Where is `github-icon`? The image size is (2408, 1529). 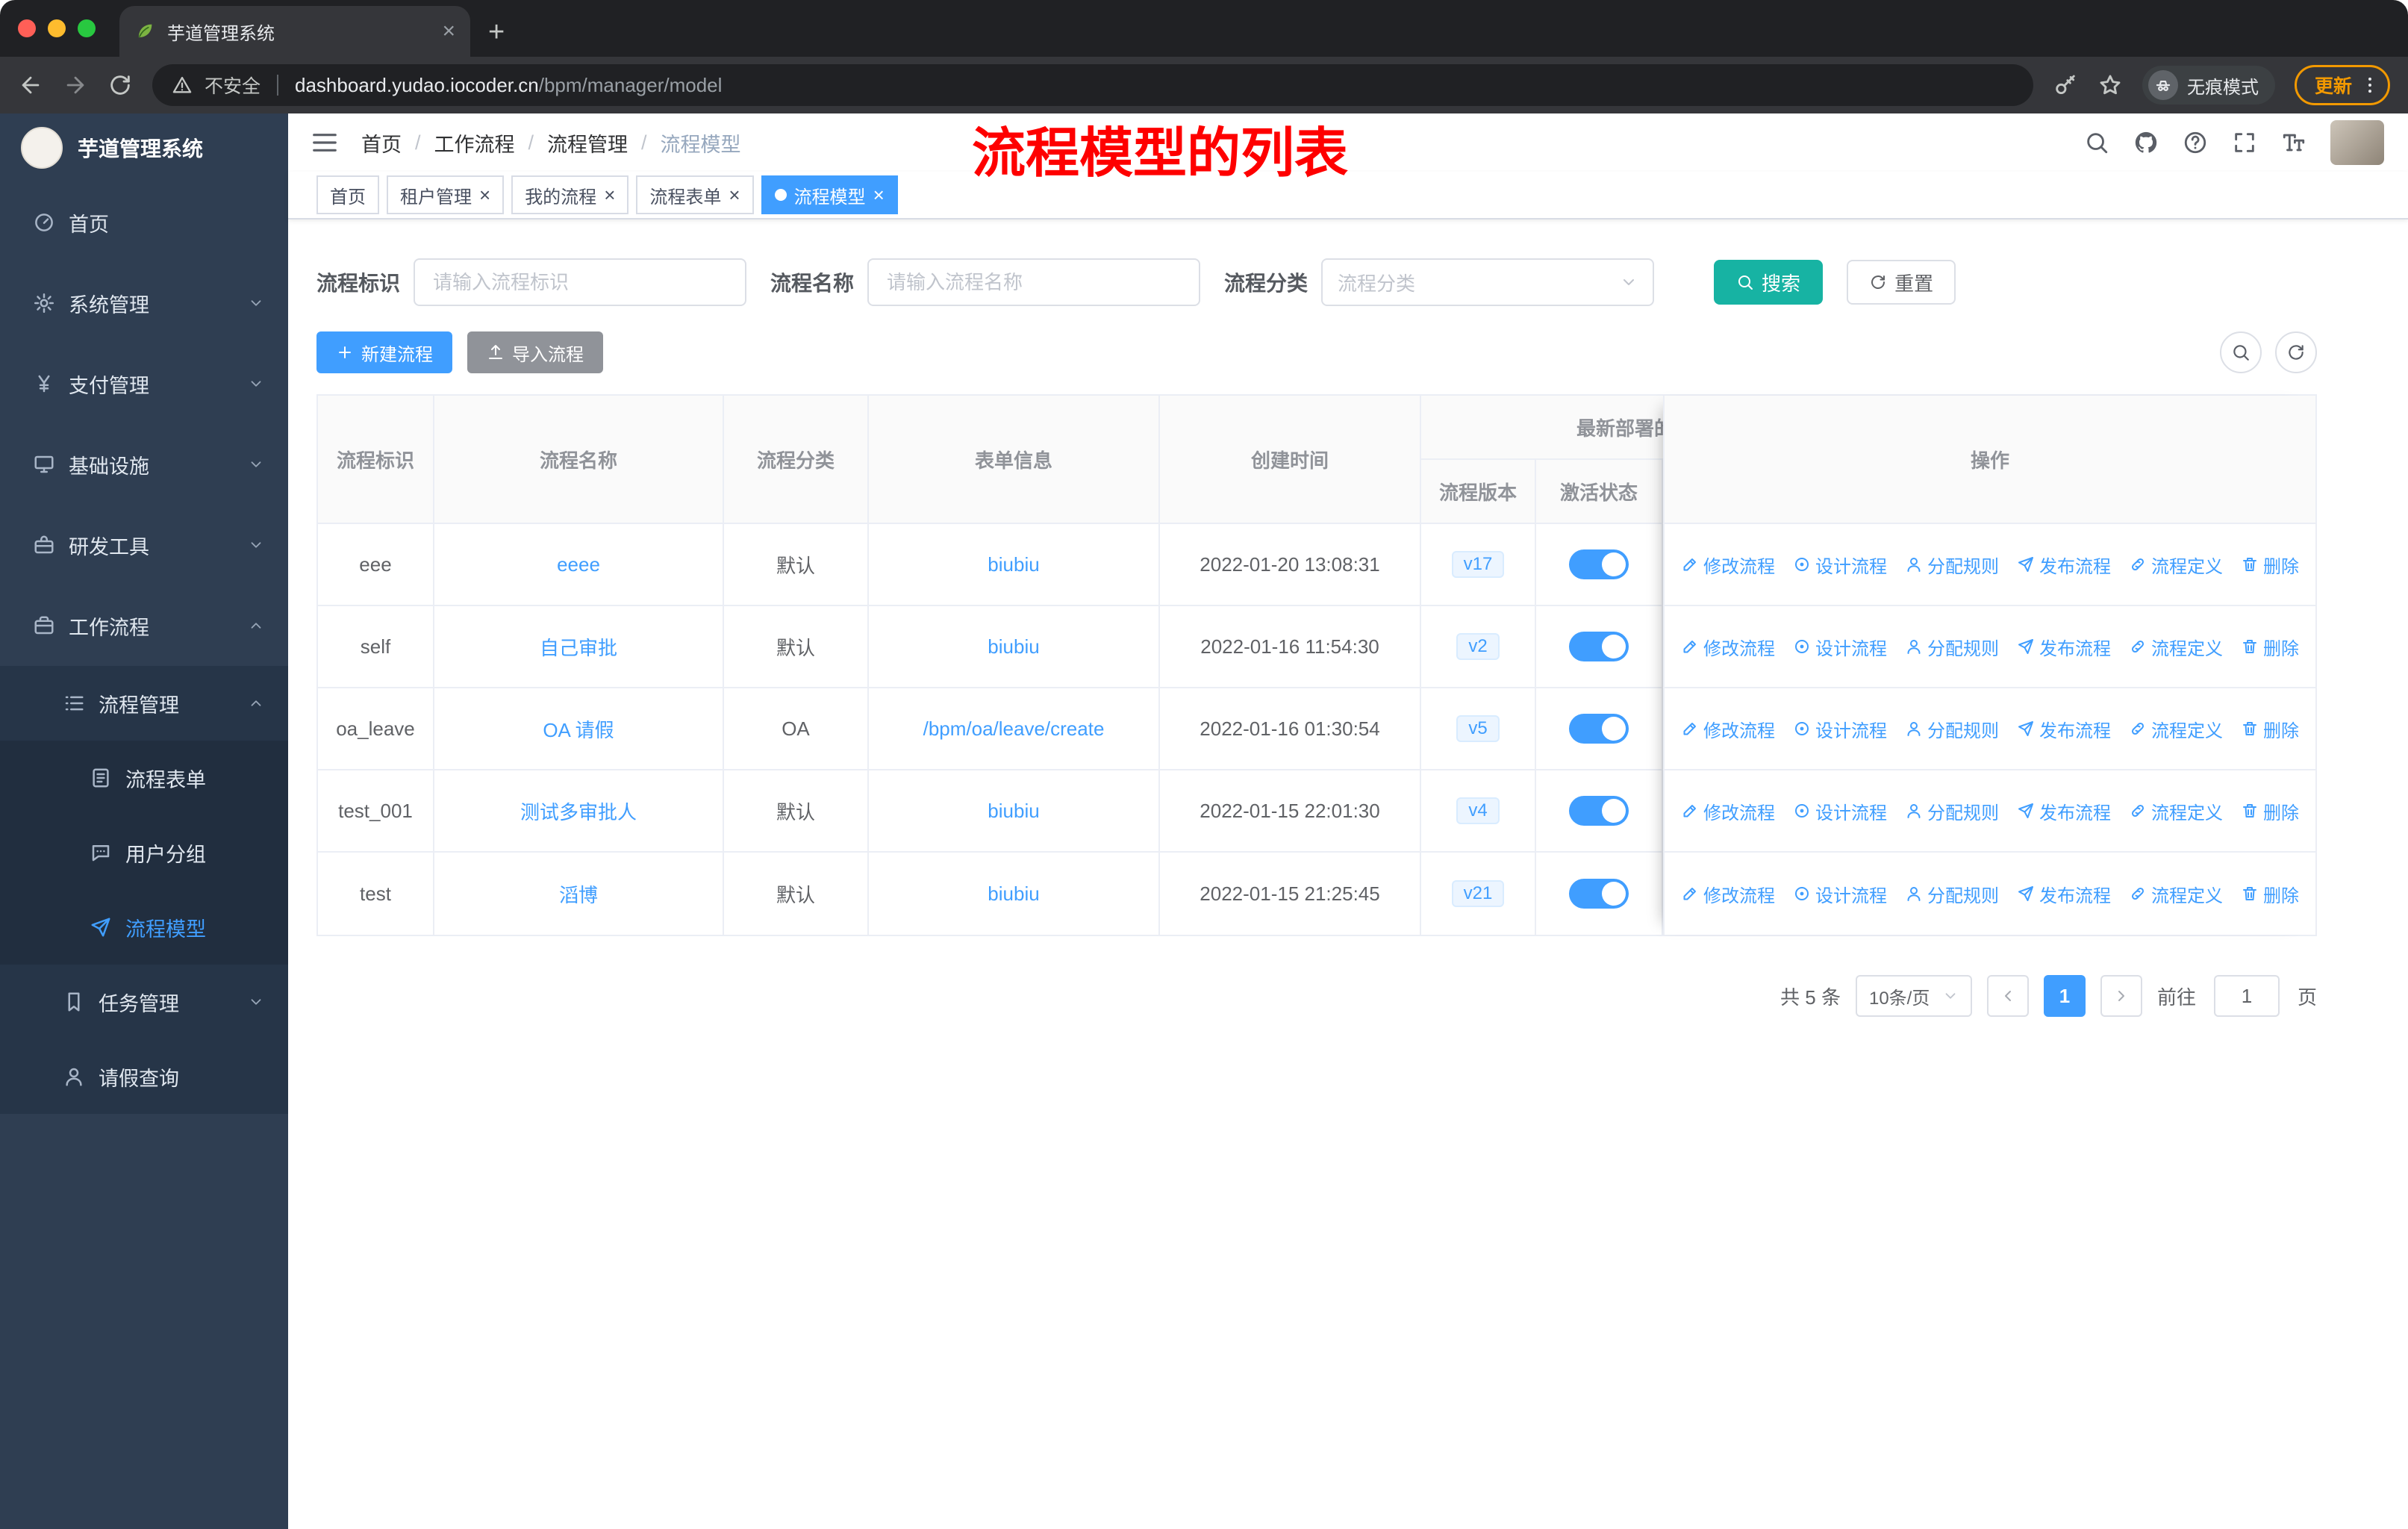
github-icon is located at coordinates (2146, 142).